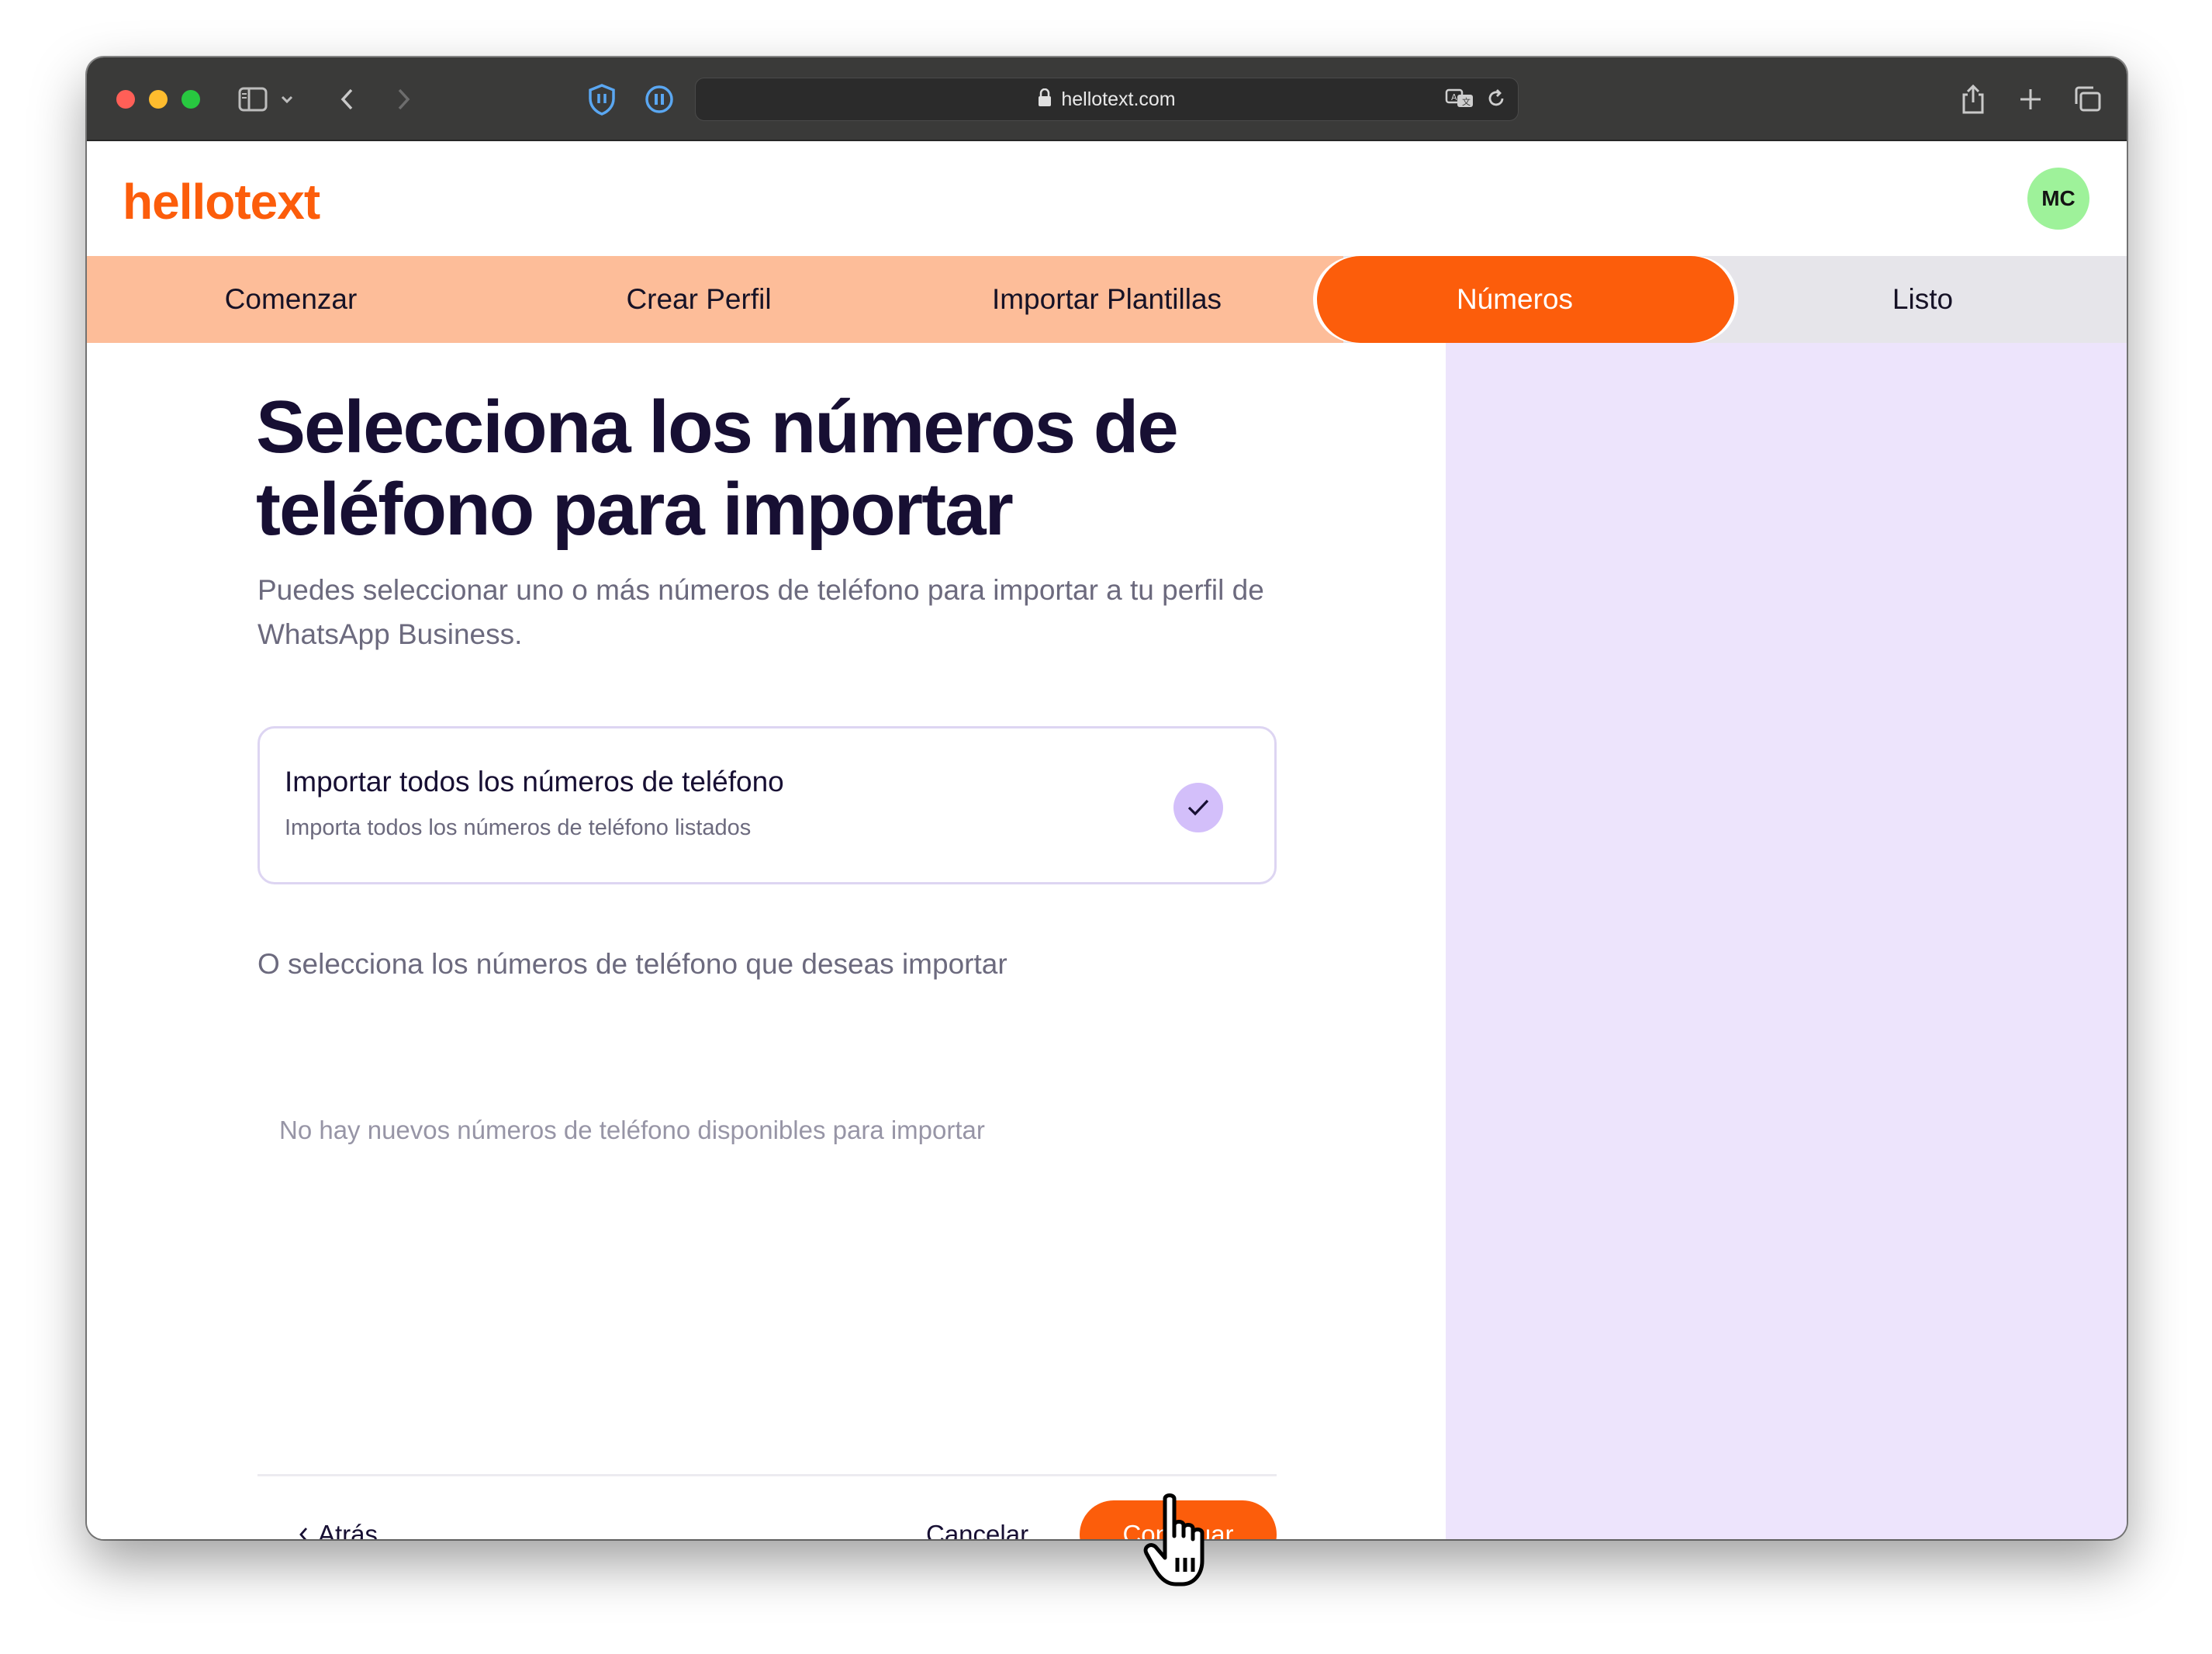  What do you see at coordinates (1466, 101) in the screenshot?
I see `svg-text: 文` at bounding box center [1466, 101].